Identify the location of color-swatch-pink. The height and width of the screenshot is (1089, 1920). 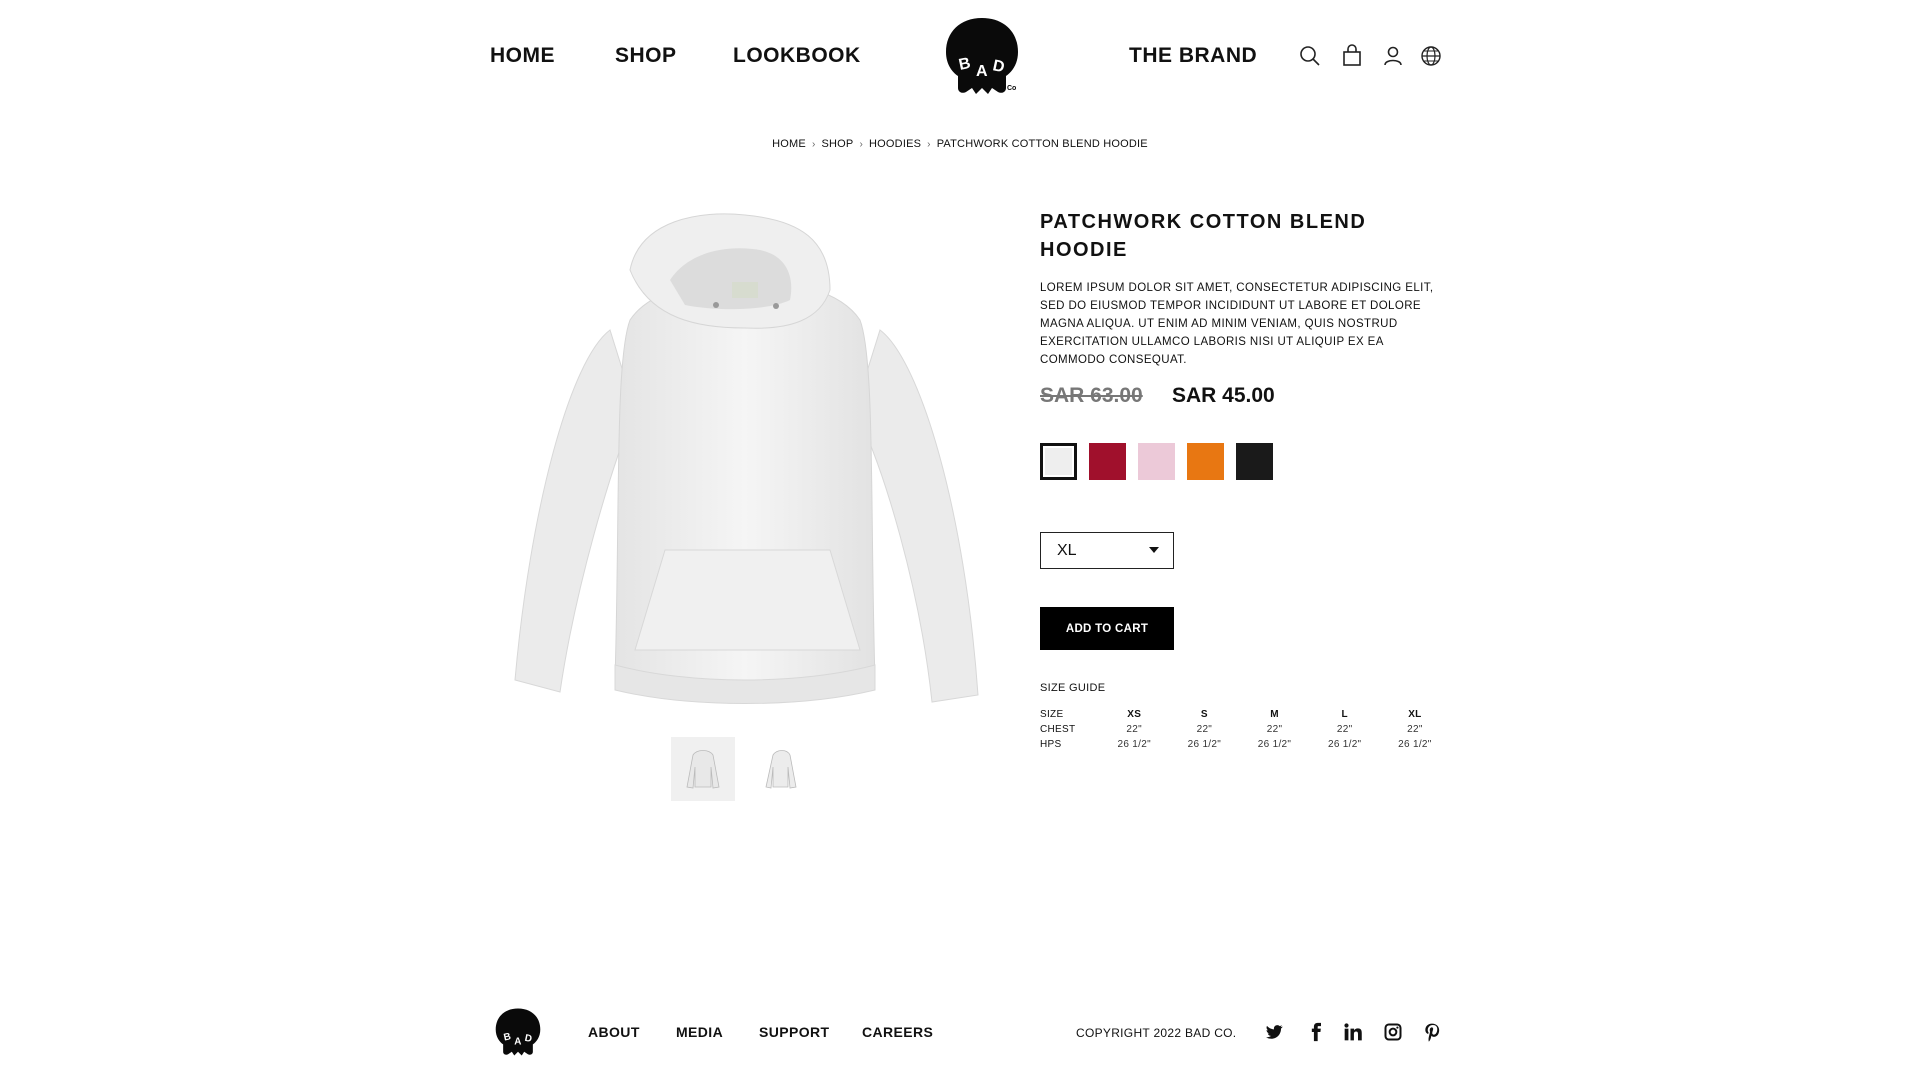
(1156, 461).